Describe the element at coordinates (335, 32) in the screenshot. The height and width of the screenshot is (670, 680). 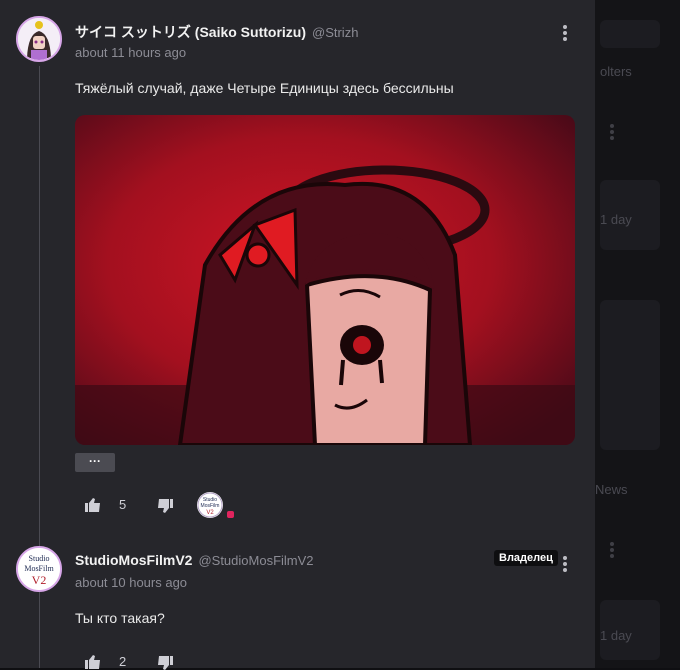
I see `author-handle: @Strizh` at that location.